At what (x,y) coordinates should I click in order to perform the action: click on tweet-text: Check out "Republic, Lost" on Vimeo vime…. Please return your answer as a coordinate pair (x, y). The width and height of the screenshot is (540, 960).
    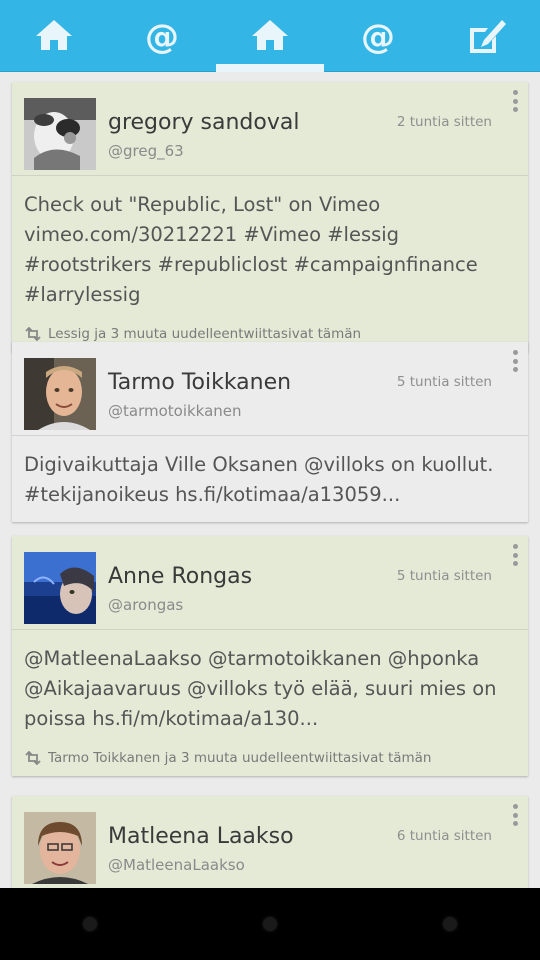
    Looking at the image, I should click on (270, 246).